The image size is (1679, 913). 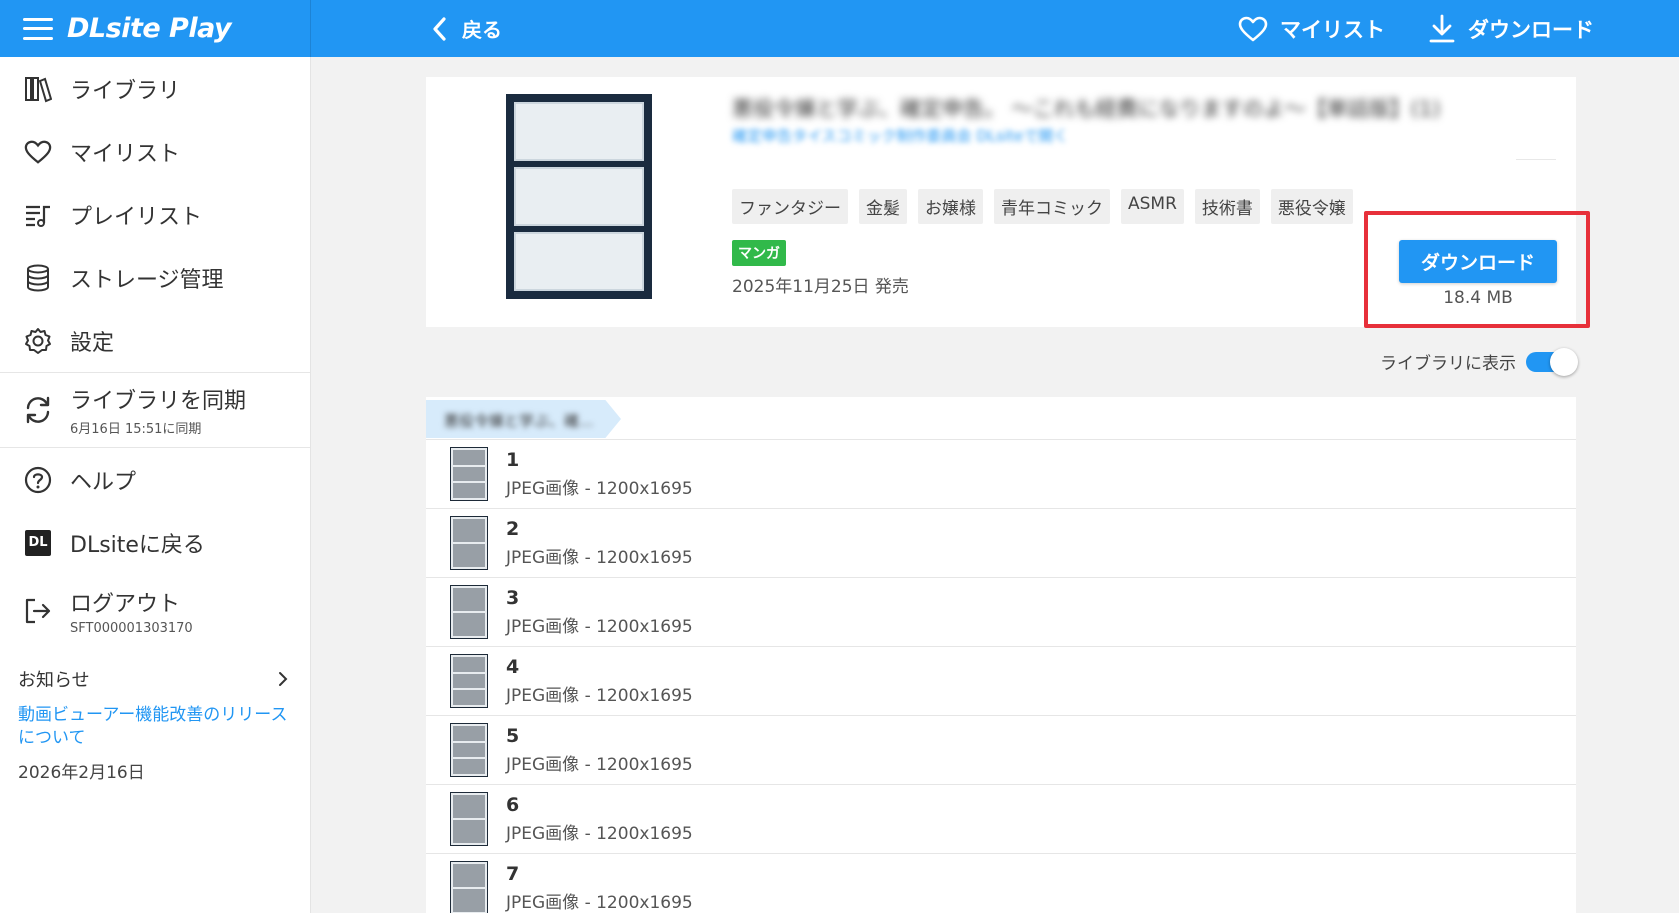 I want to click on sidebar-item-settings: 設定, so click(x=155, y=340).